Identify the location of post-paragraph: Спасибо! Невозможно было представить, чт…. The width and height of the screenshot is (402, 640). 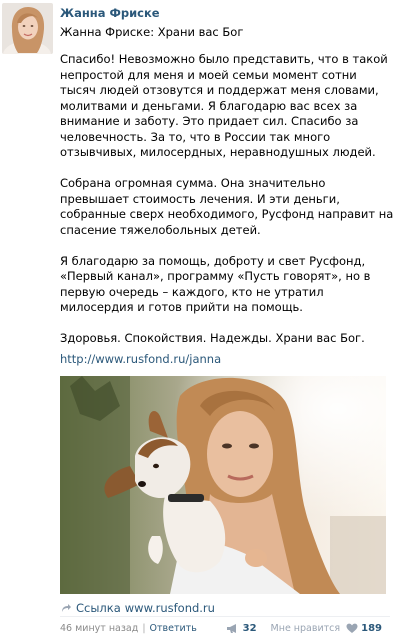
(224, 105).